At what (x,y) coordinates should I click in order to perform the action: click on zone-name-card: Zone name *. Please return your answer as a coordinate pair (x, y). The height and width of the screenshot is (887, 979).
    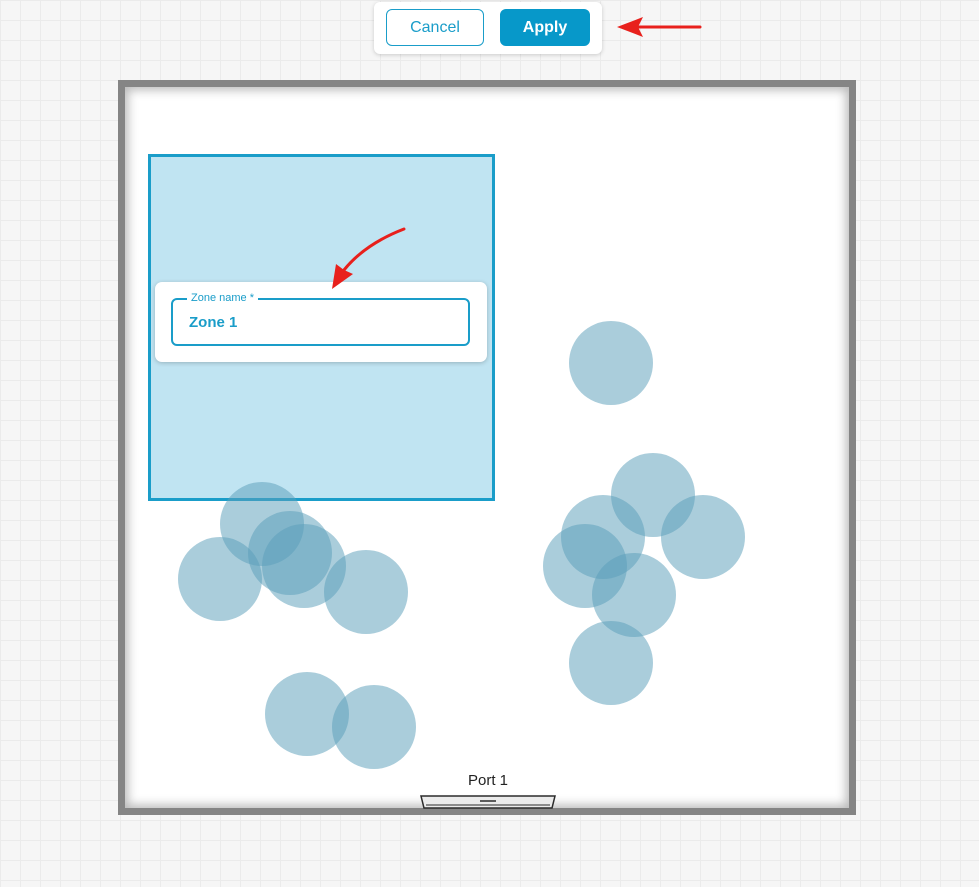
    Looking at the image, I should click on (321, 322).